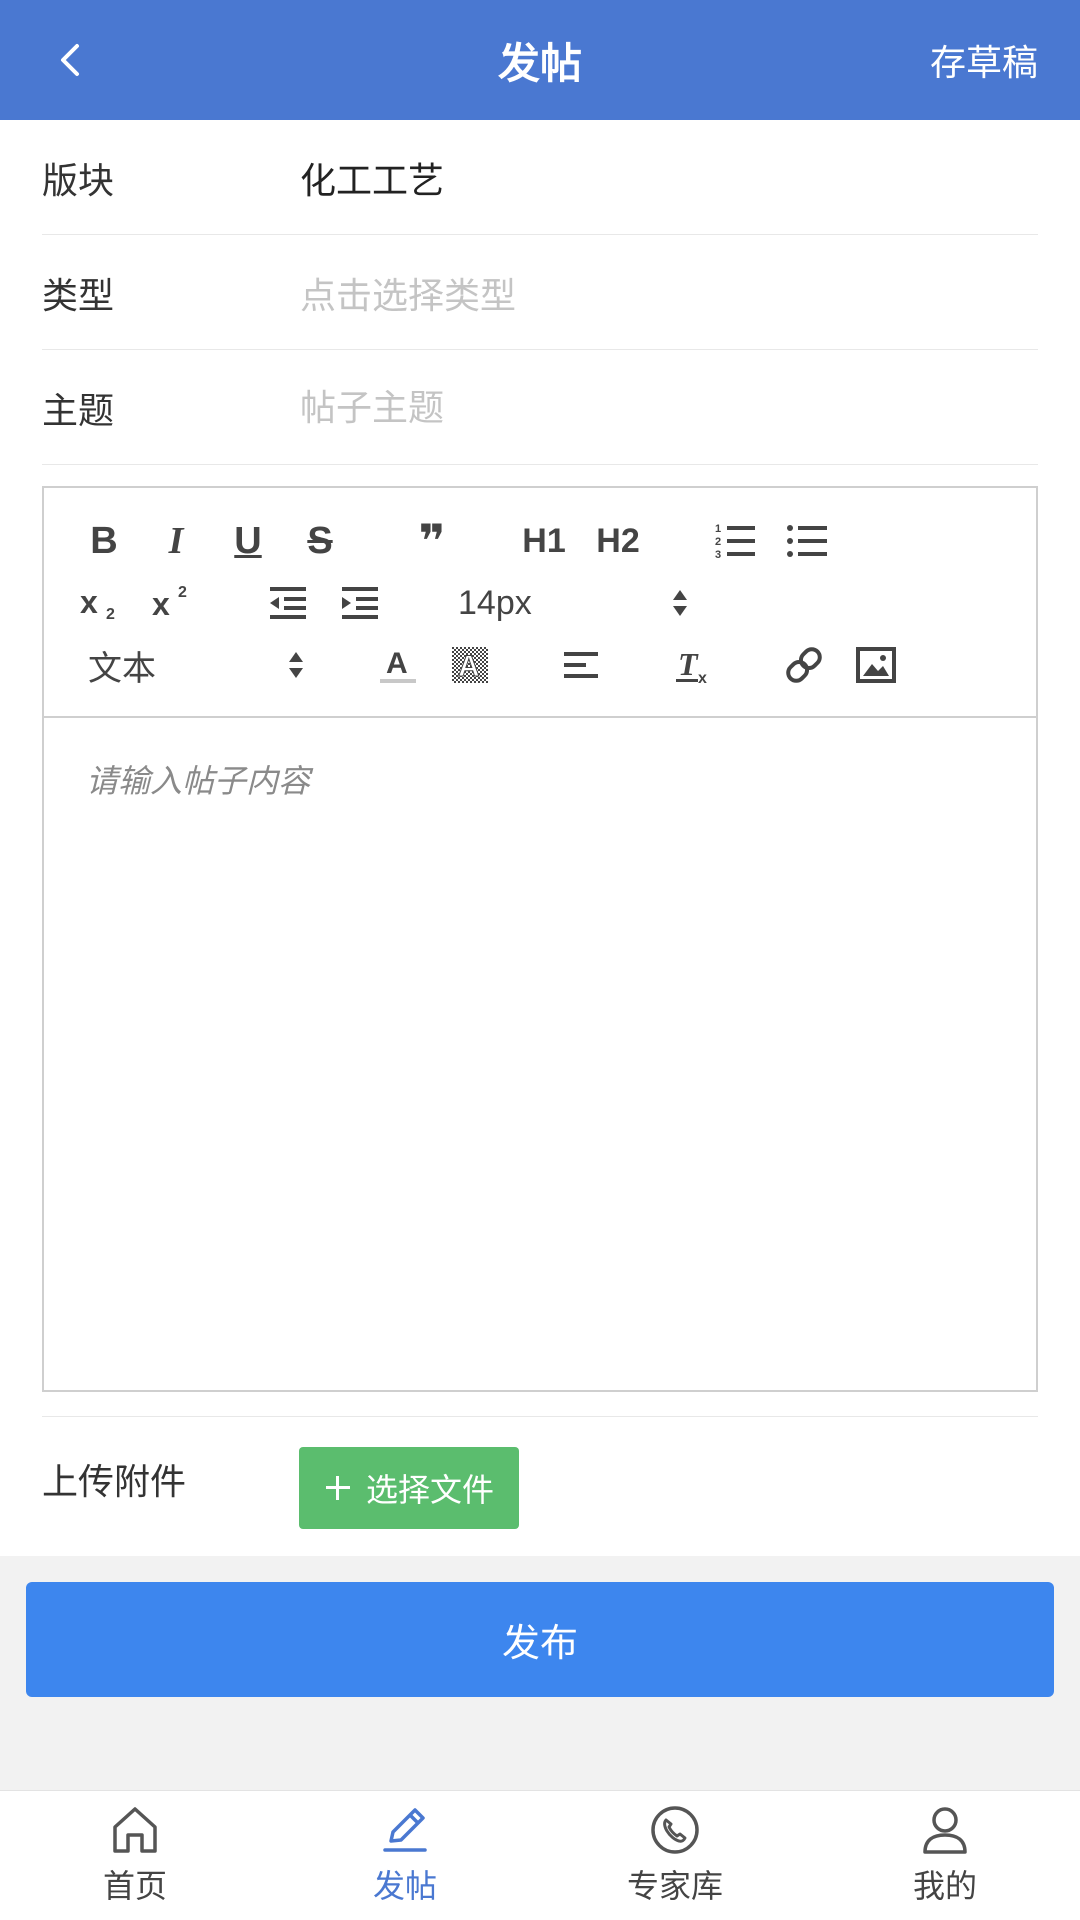 The width and height of the screenshot is (1080, 1920). I want to click on indent-icon, so click(360, 603).